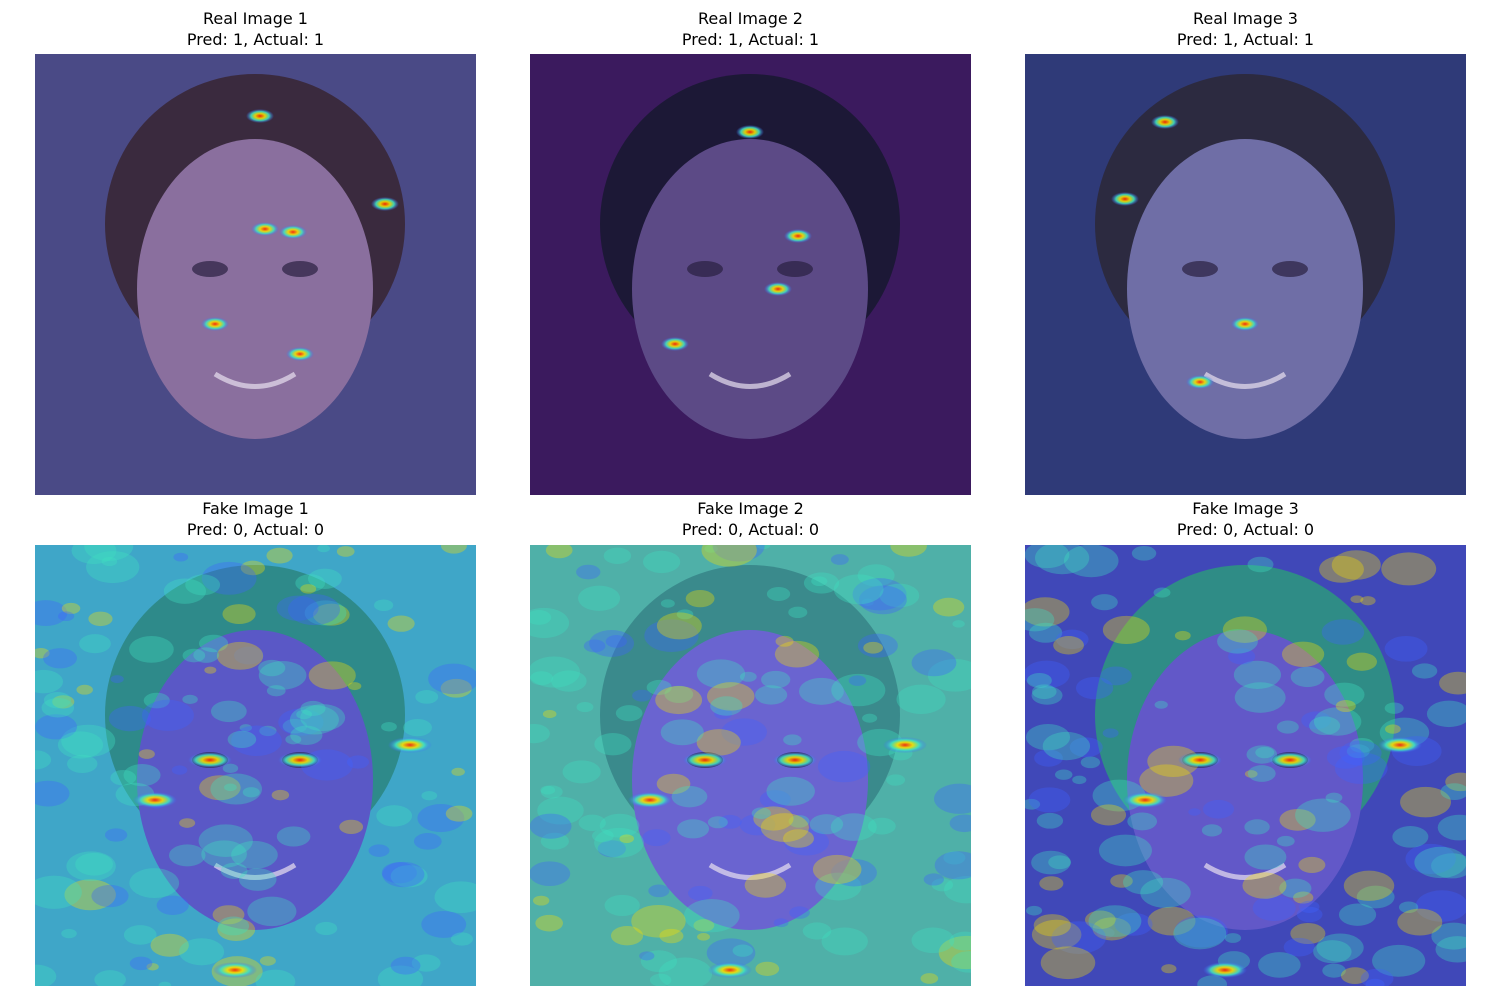 The width and height of the screenshot is (1500, 1000). I want to click on panel-title: Fake Image 2, so click(750, 508).